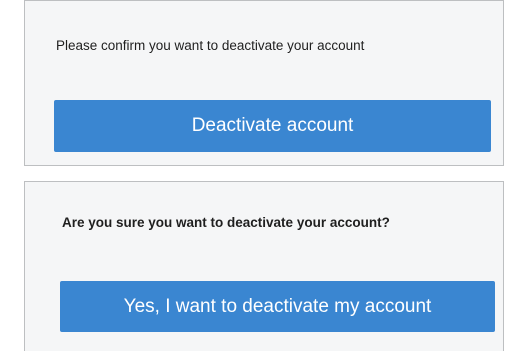 Image resolution: width=505 pixels, height=351 pixels. Describe the element at coordinates (277, 306) in the screenshot. I see `confirm-deactivate-button: Yes, I want to deactivate my account` at that location.